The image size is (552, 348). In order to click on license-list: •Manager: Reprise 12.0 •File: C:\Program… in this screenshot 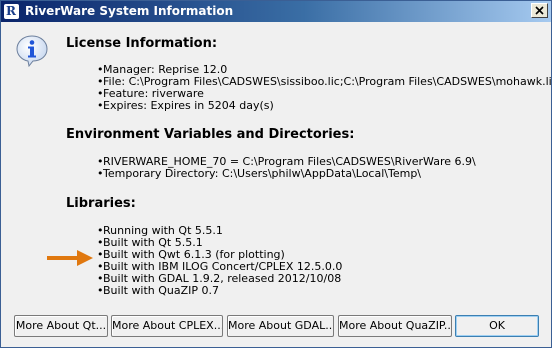, I will do `click(324, 88)`.